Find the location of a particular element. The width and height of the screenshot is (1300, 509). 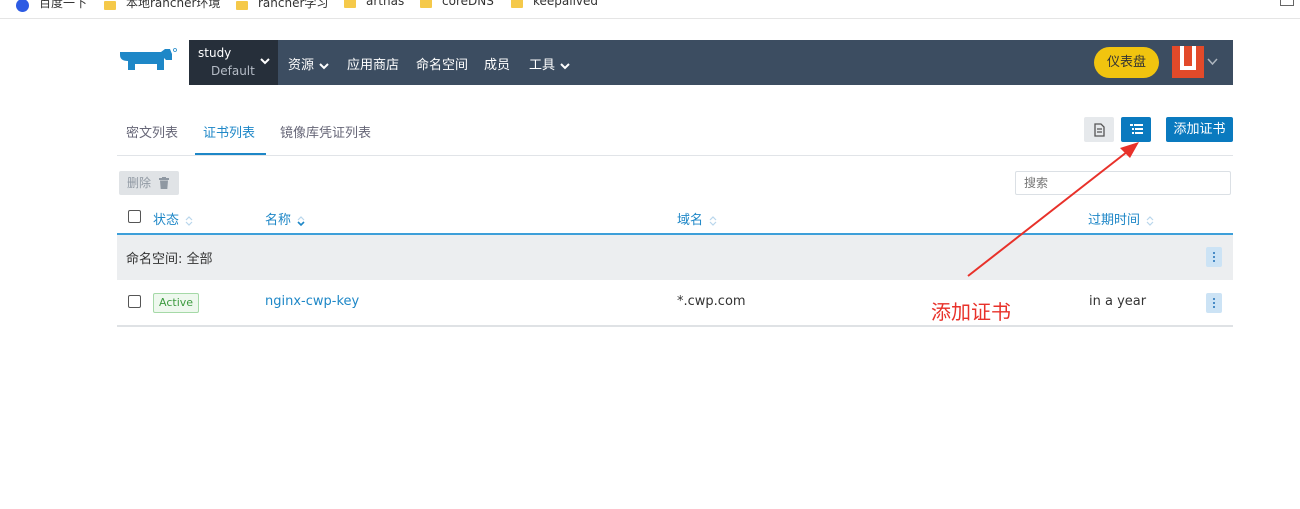

user-avatar is located at coordinates (1188, 62).